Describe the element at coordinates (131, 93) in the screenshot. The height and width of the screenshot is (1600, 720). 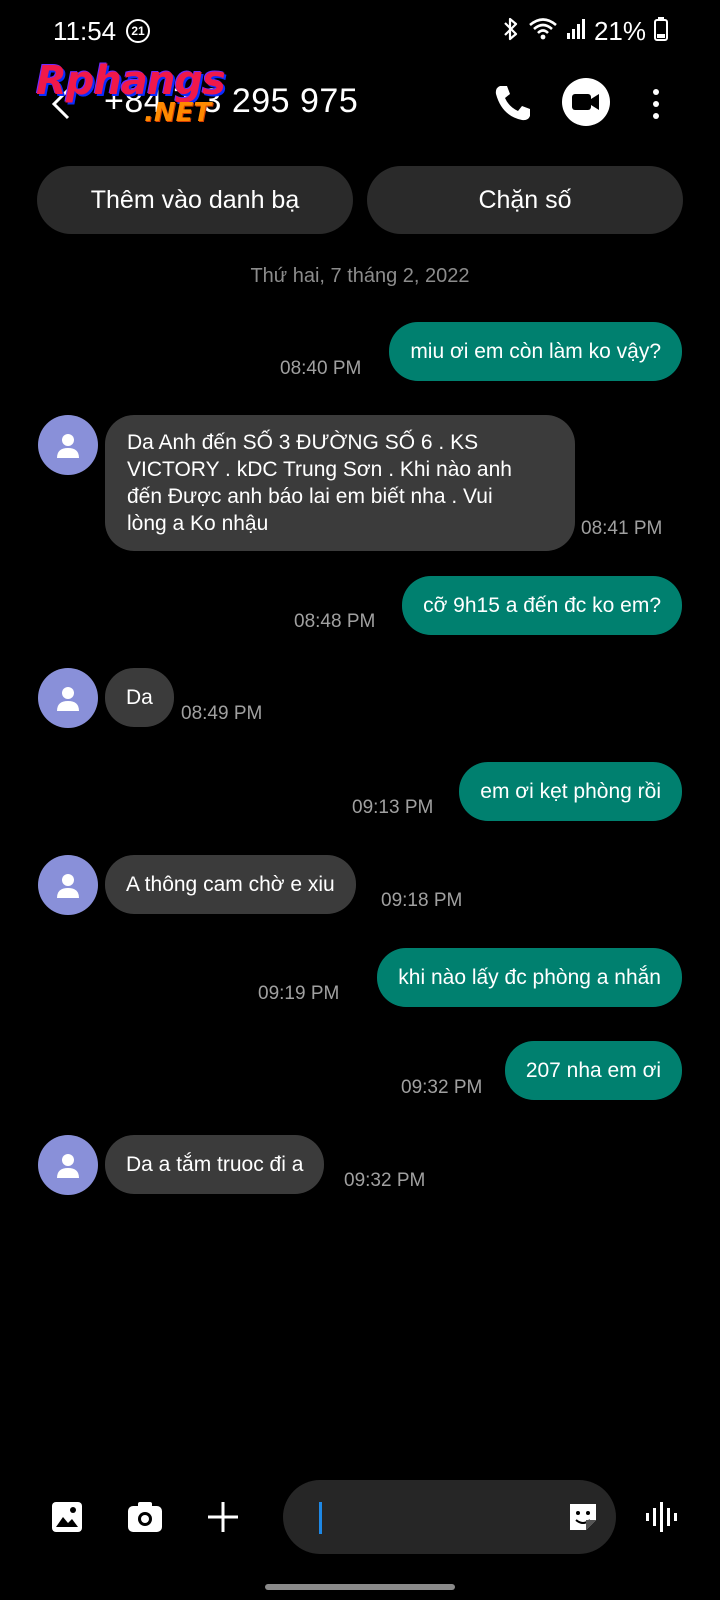
I see `watermark-logo: Rphangs .NET` at that location.